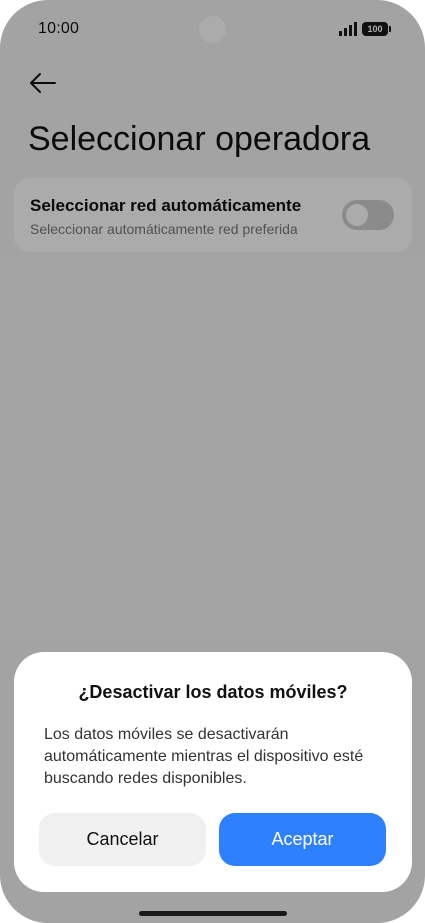 This screenshot has height=923, width=425. I want to click on cancel-button: Cancelar, so click(122, 839).